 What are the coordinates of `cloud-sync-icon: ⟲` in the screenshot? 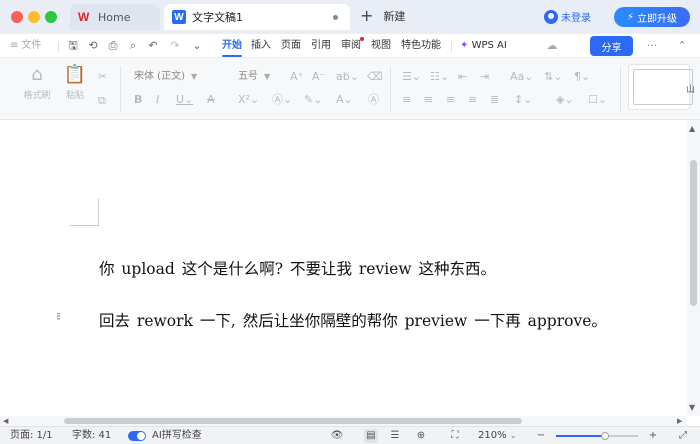 It's located at (93, 46).